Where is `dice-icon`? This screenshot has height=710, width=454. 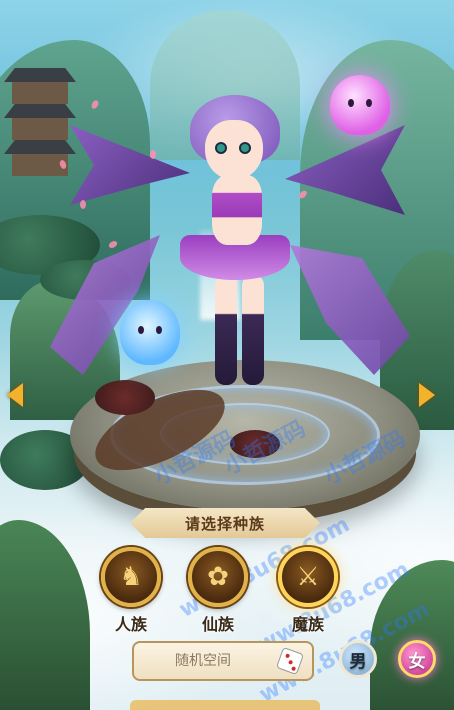
dice-icon is located at coordinates (290, 661).